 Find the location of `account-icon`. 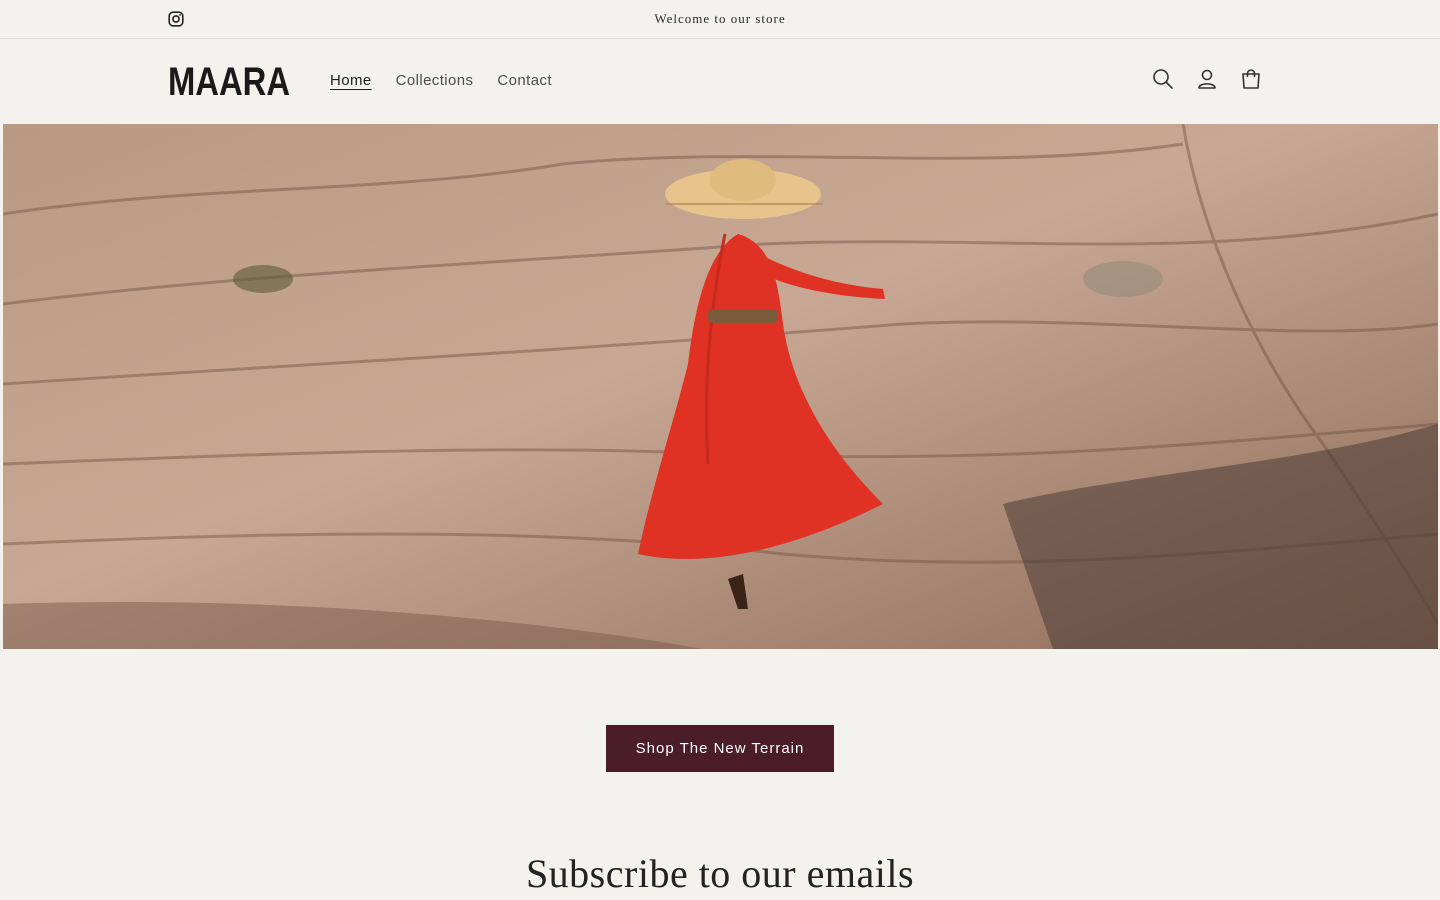

account-icon is located at coordinates (1207, 79).